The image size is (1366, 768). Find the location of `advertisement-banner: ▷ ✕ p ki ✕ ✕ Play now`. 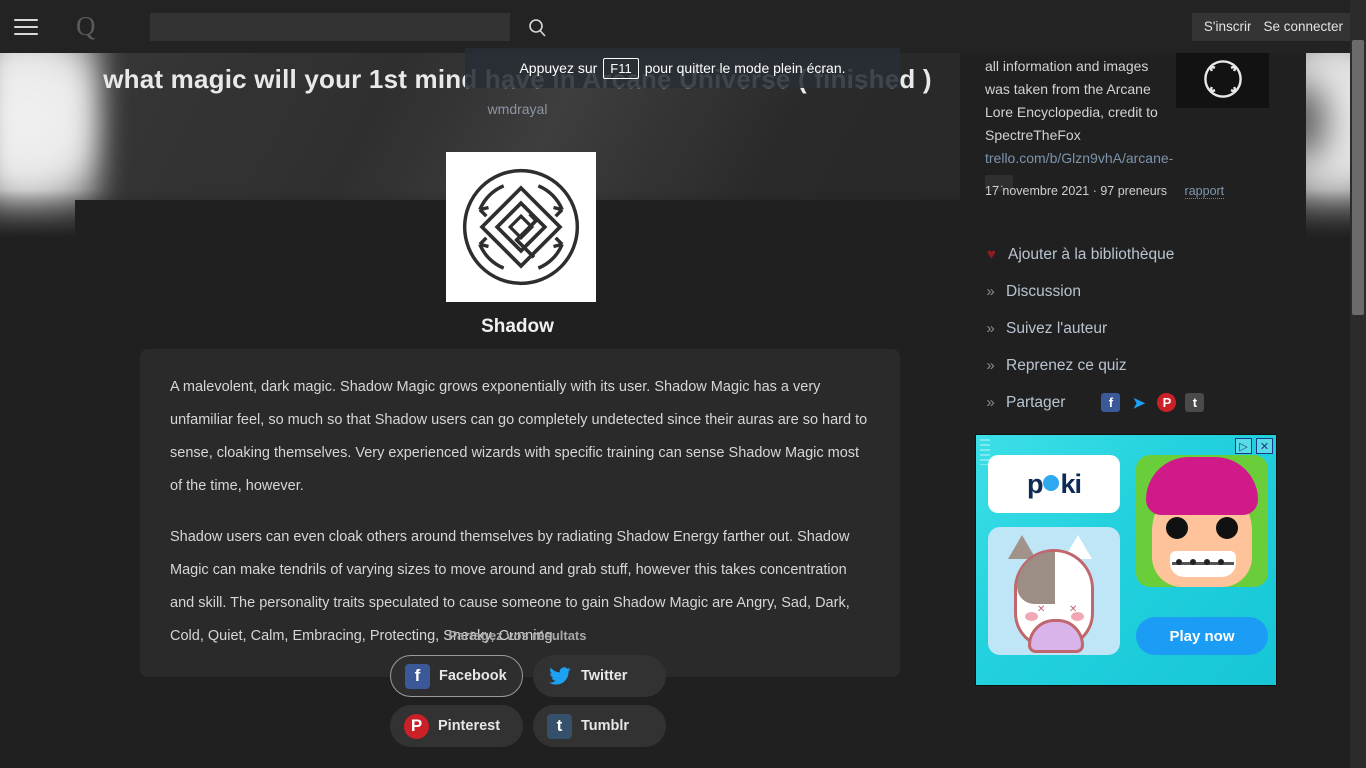

advertisement-banner: ▷ ✕ p ki ✕ ✕ Play now is located at coordinates (1126, 560).